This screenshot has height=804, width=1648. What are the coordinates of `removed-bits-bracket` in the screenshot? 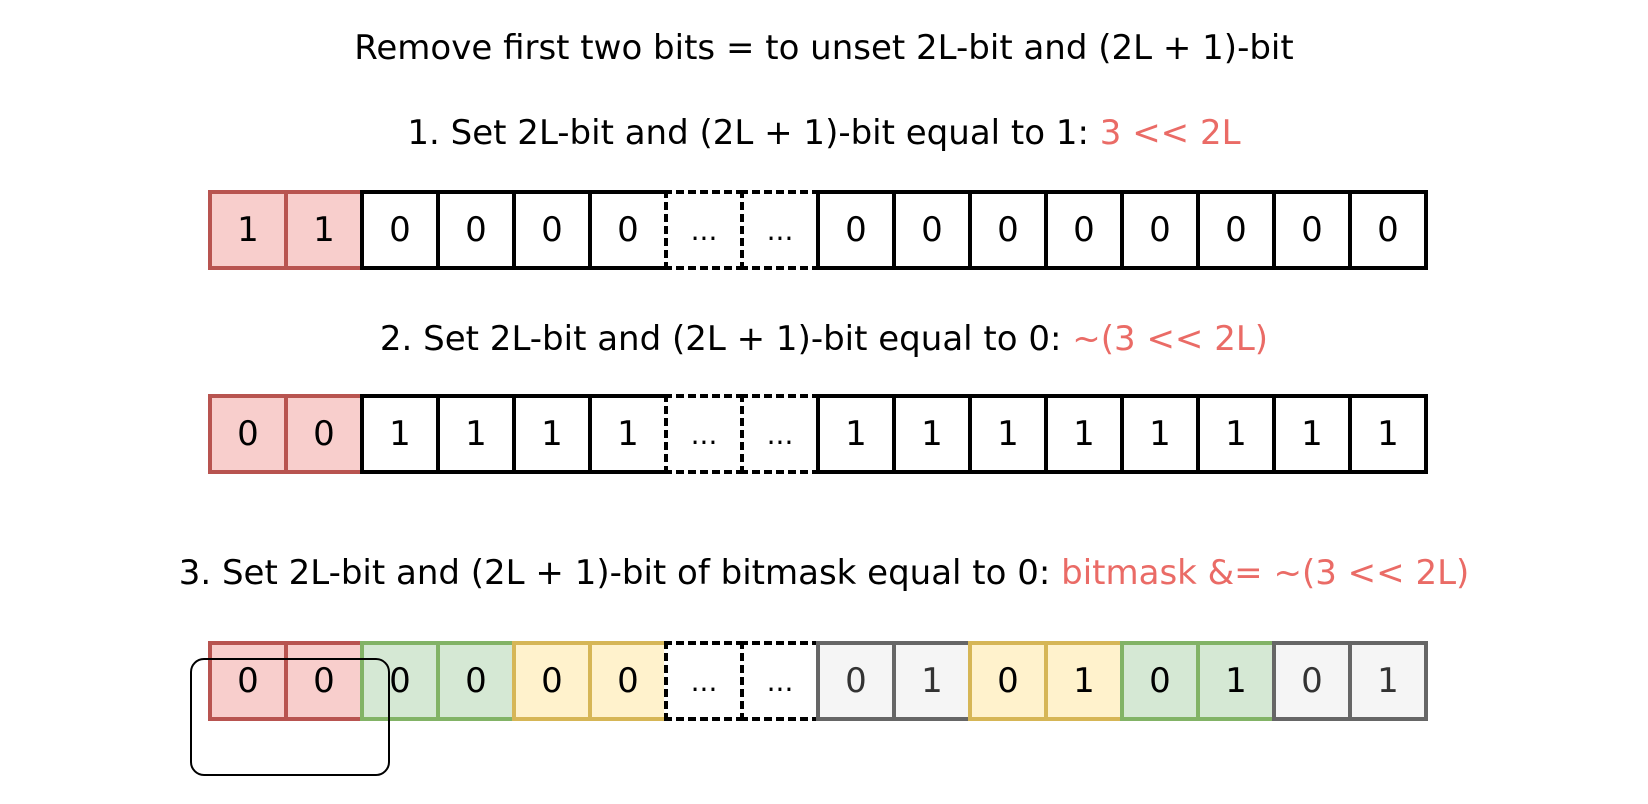 It's located at (290, 717).